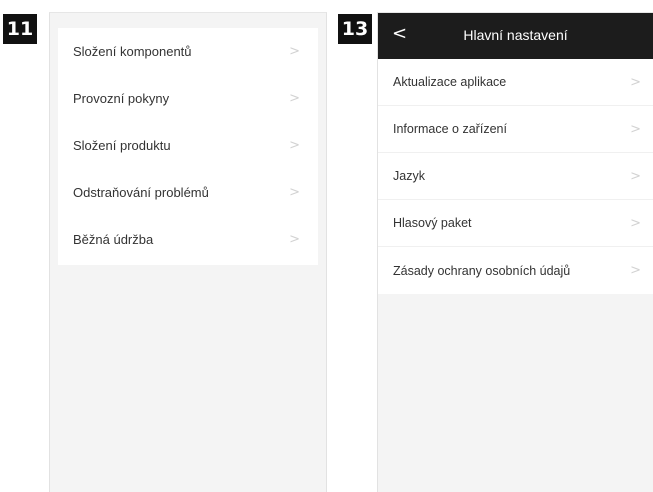 This screenshot has width=653, height=492. I want to click on menu-item-label: Odstraňování problémů, so click(141, 192).